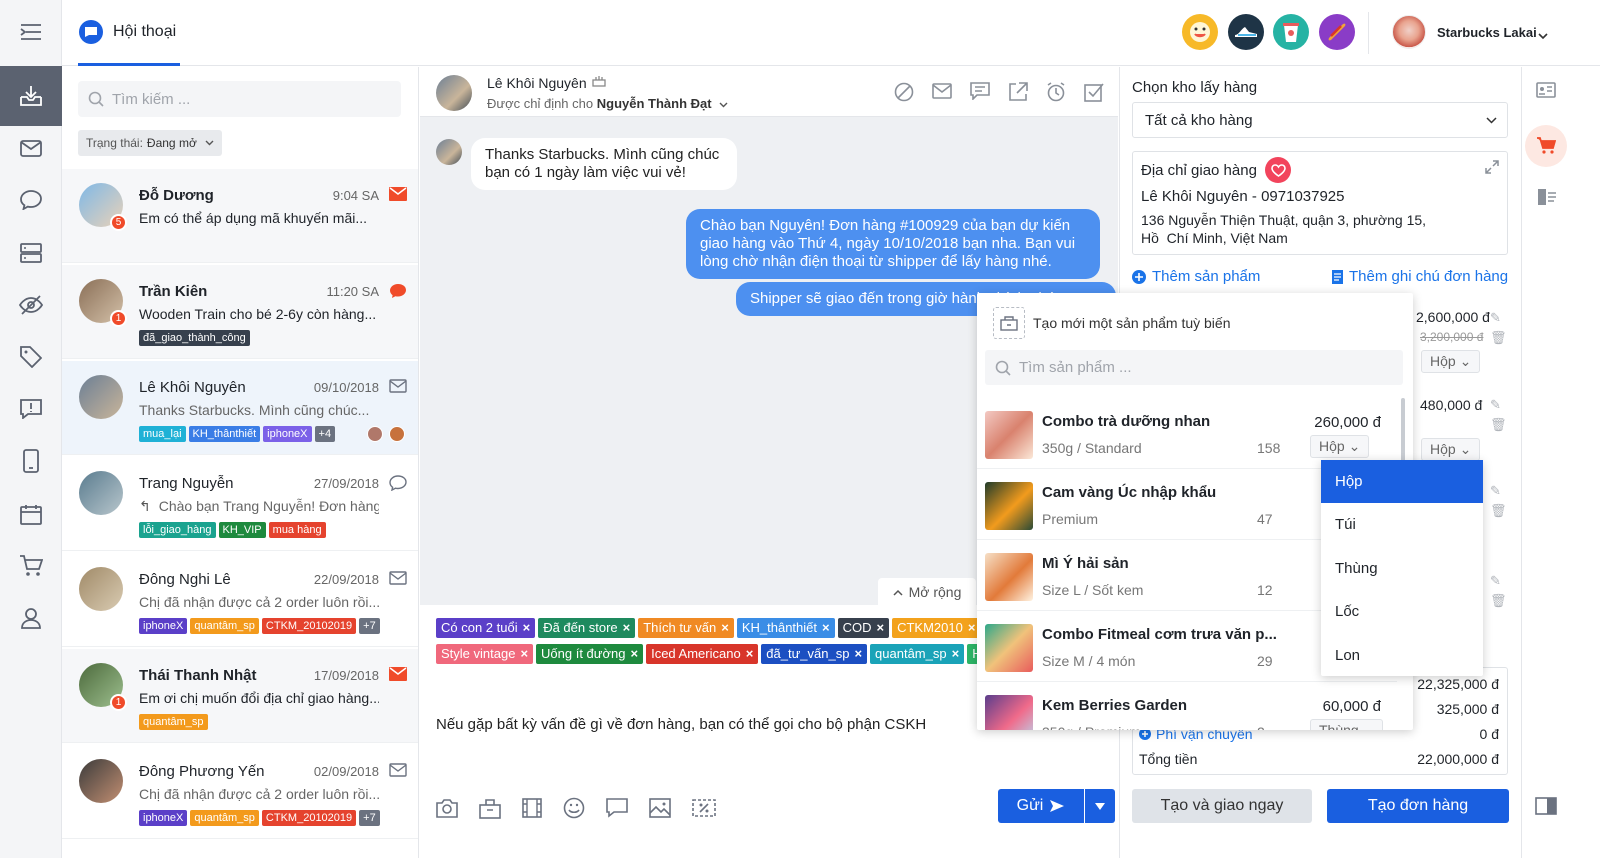  Describe the element at coordinates (31, 618) in the screenshot. I see `agent-icon` at that location.